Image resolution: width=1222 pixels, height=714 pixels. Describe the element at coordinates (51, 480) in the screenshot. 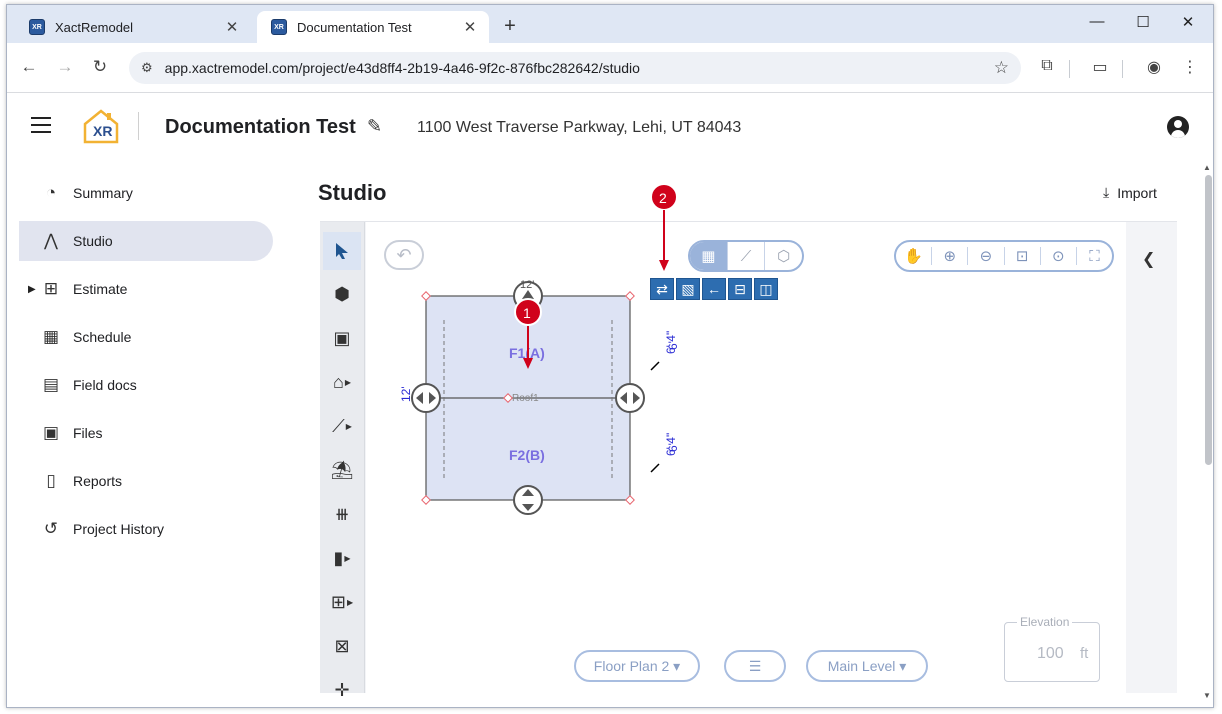

I see `document-icon: ▯` at that location.